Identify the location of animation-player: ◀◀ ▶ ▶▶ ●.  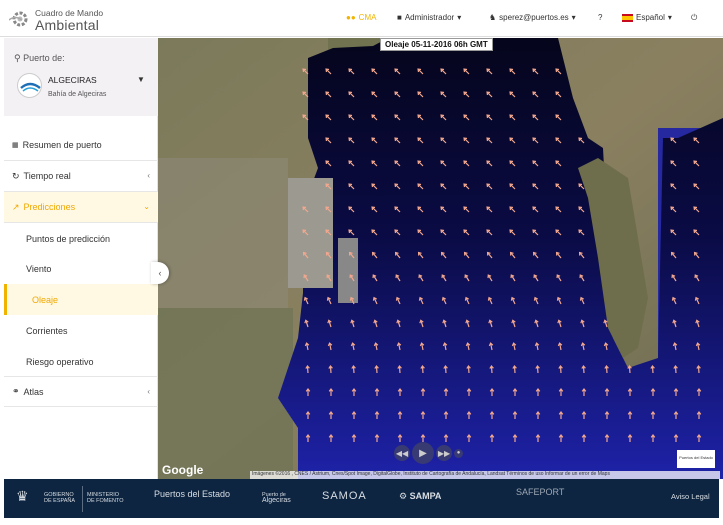
(428, 453).